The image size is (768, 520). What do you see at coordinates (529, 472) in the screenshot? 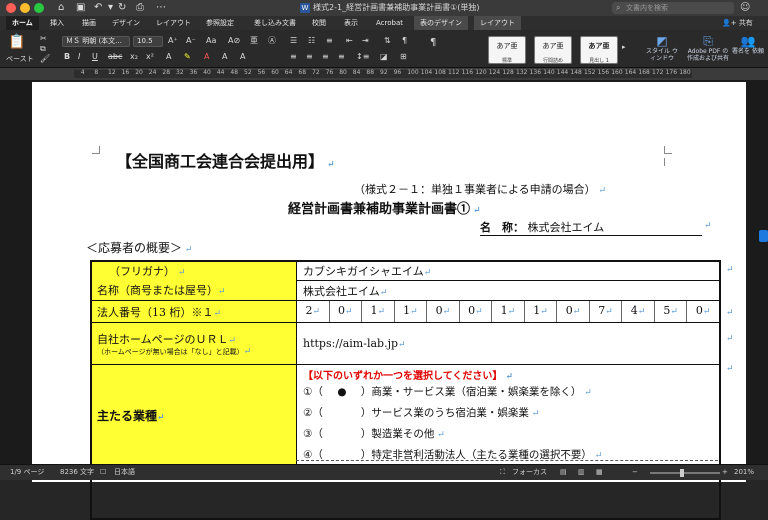
I see `focus-mode: フォーカス` at bounding box center [529, 472].